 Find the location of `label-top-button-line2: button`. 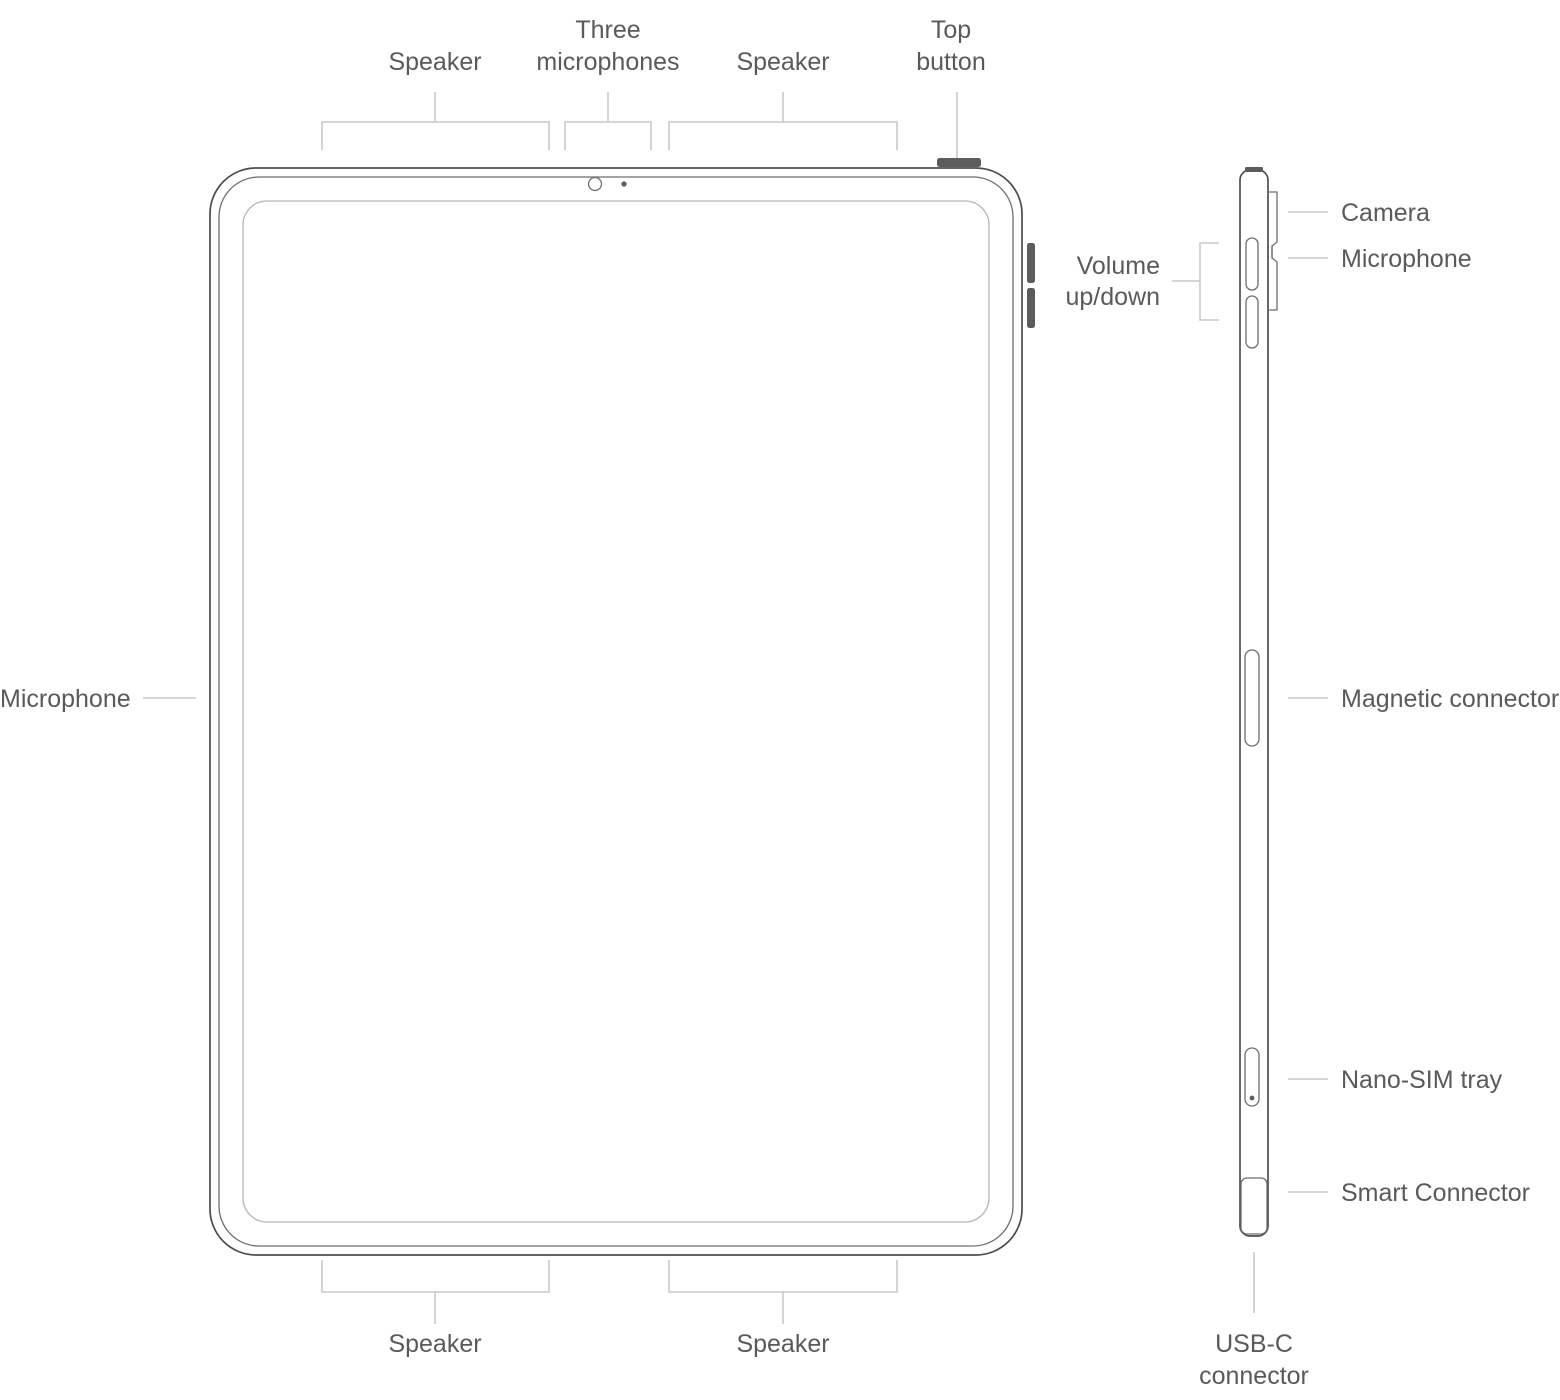

label-top-button-line2: button is located at coordinates (951, 62).